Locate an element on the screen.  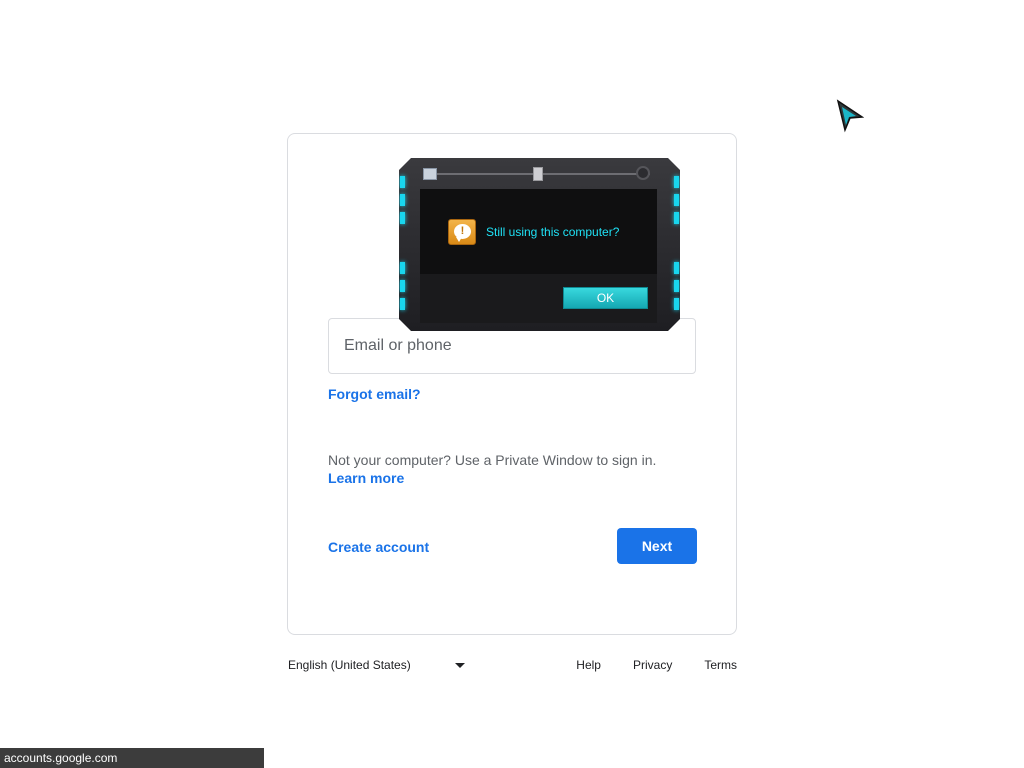
mouse-pointer-icon is located at coordinates (850, 116).